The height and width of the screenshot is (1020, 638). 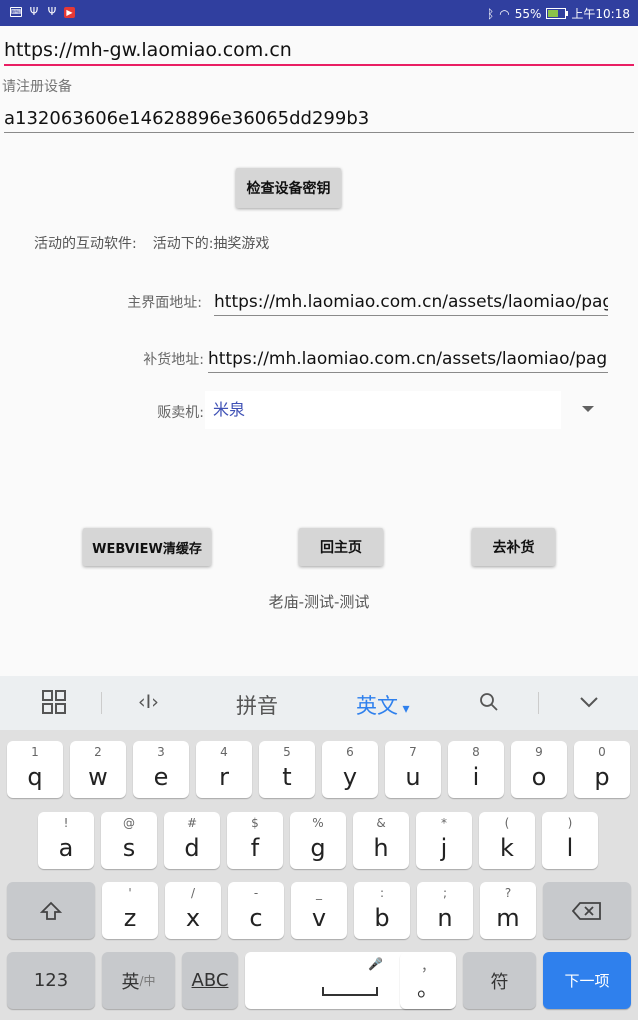 I want to click on key-k: (k, so click(x=507, y=840).